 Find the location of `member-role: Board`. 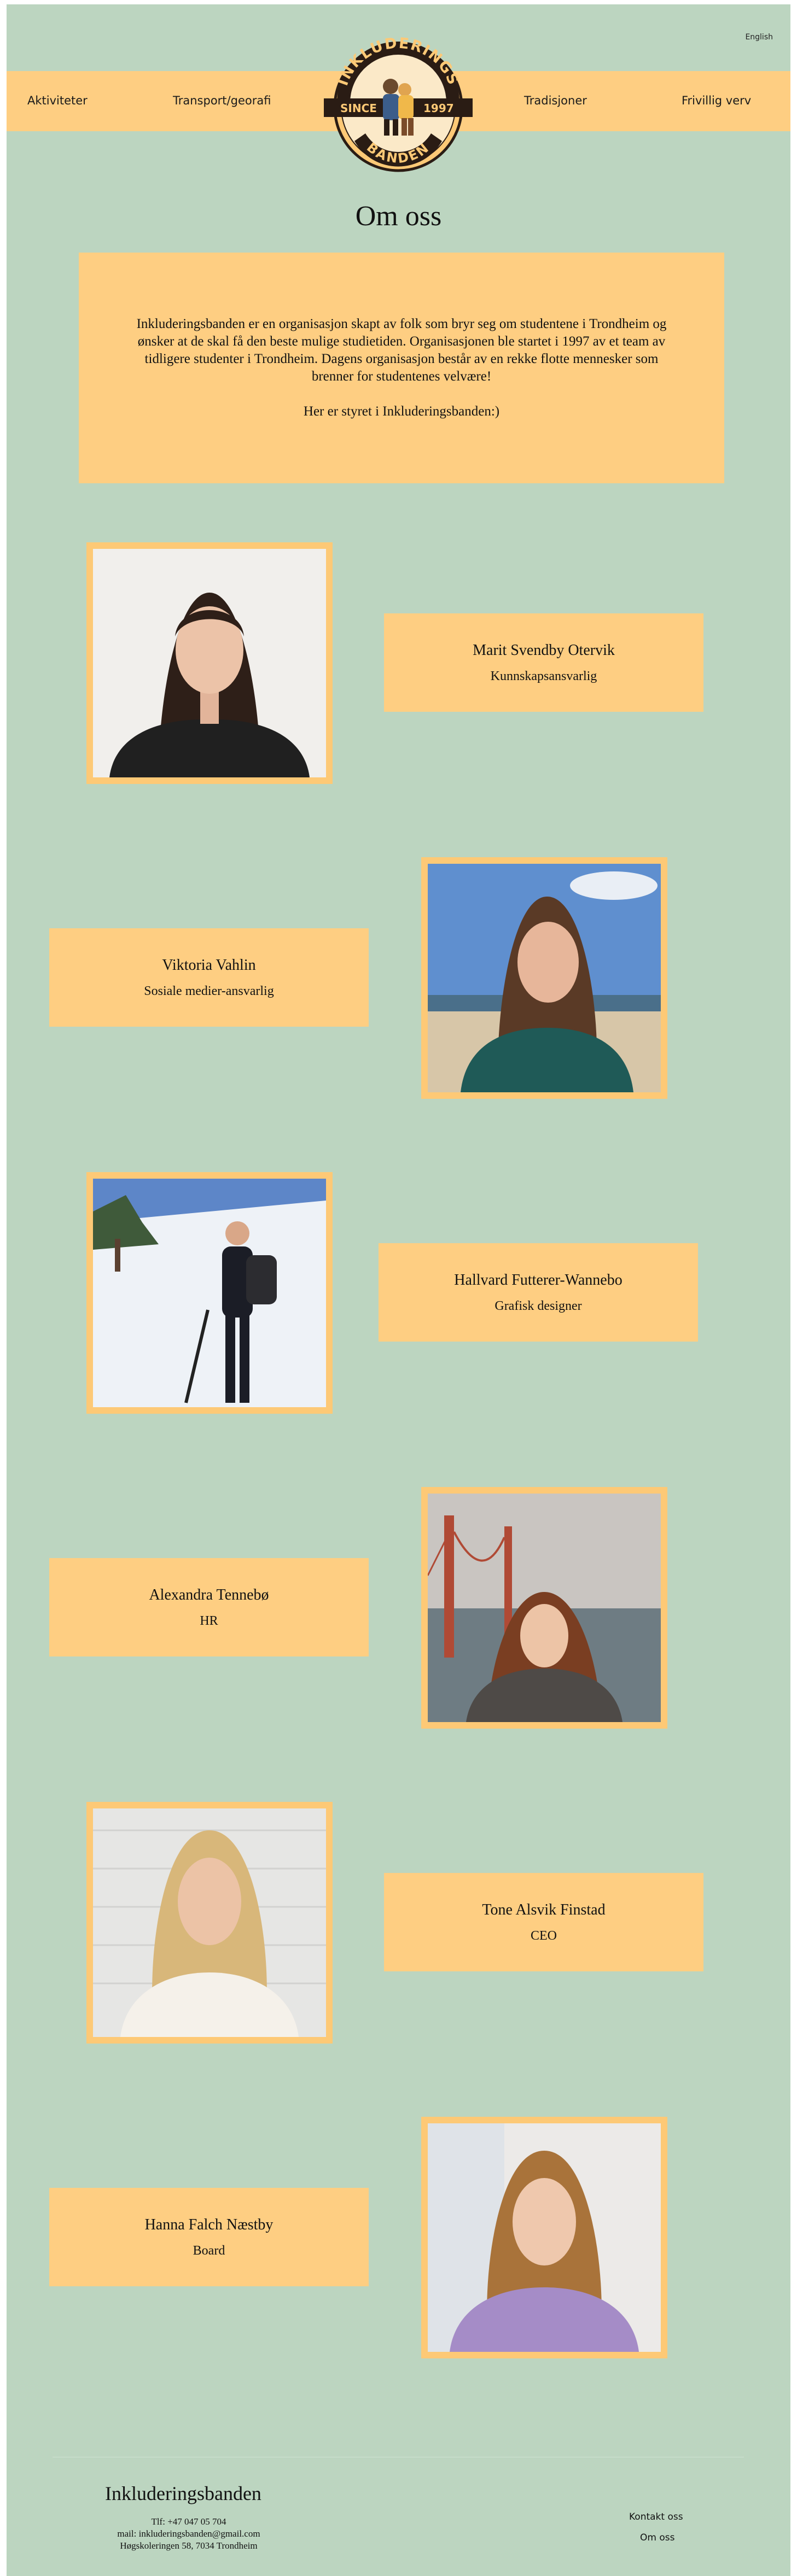

member-role: Board is located at coordinates (209, 2251).